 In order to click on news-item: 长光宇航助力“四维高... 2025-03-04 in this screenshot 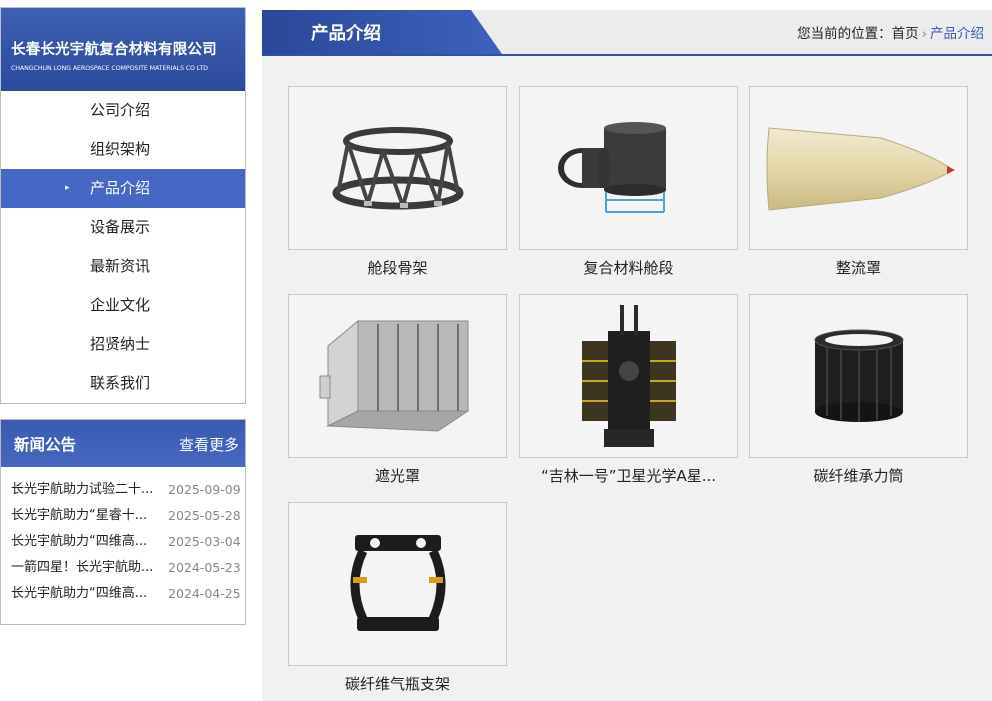, I will do `click(123, 545)`.